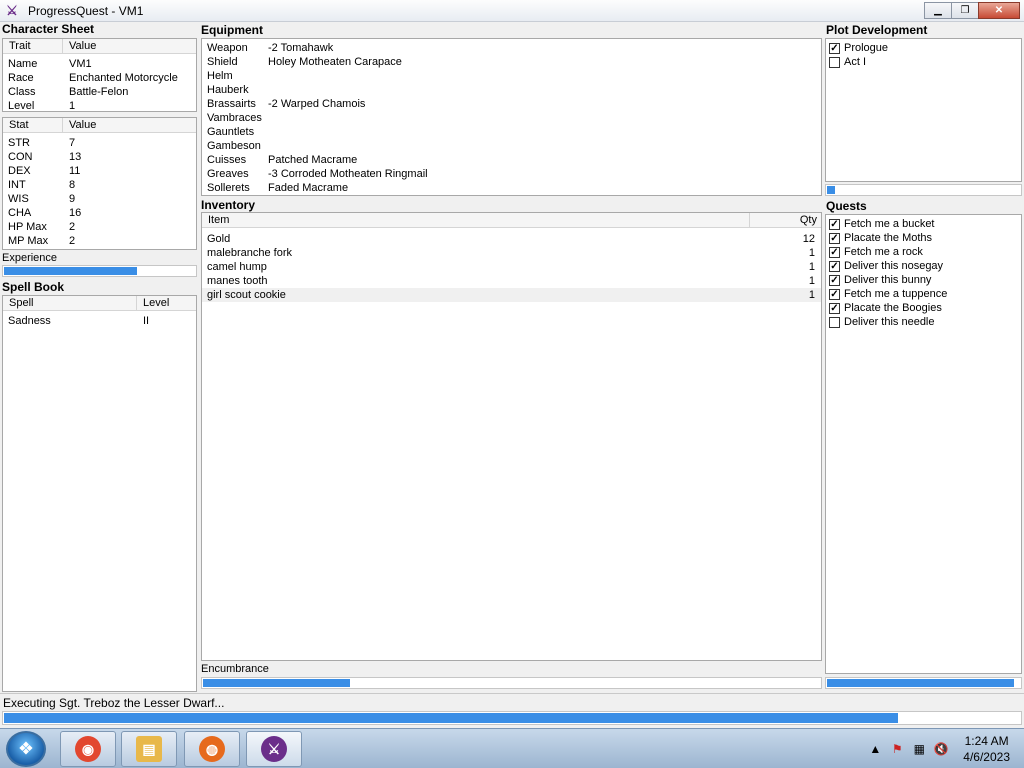 The image size is (1024, 768). What do you see at coordinates (923, 266) in the screenshot?
I see `quest-item: ✓ Deliver this nosegay` at bounding box center [923, 266].